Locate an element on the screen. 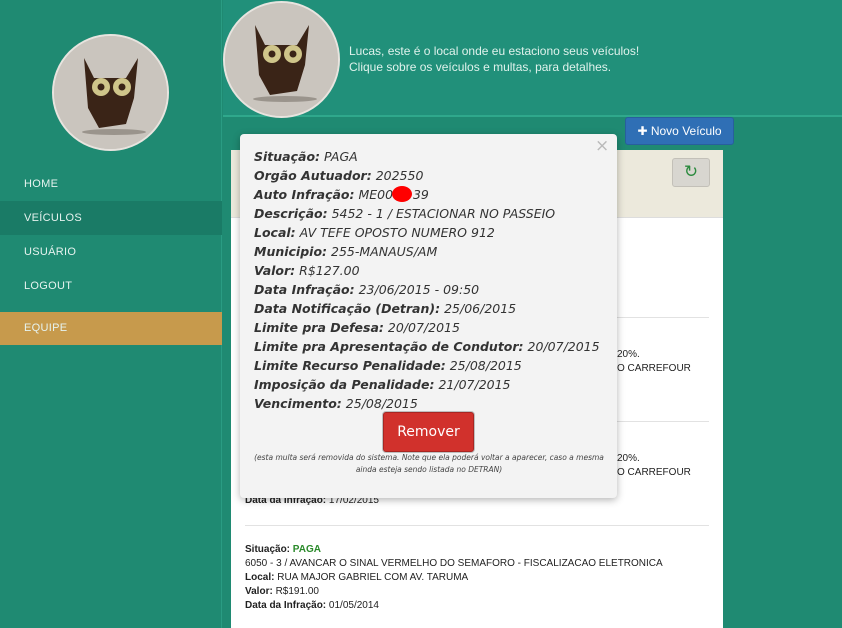 The width and height of the screenshot is (842, 628). modal-row-municipio: Municipio: 255-MANAUS/AM is located at coordinates (345, 251).